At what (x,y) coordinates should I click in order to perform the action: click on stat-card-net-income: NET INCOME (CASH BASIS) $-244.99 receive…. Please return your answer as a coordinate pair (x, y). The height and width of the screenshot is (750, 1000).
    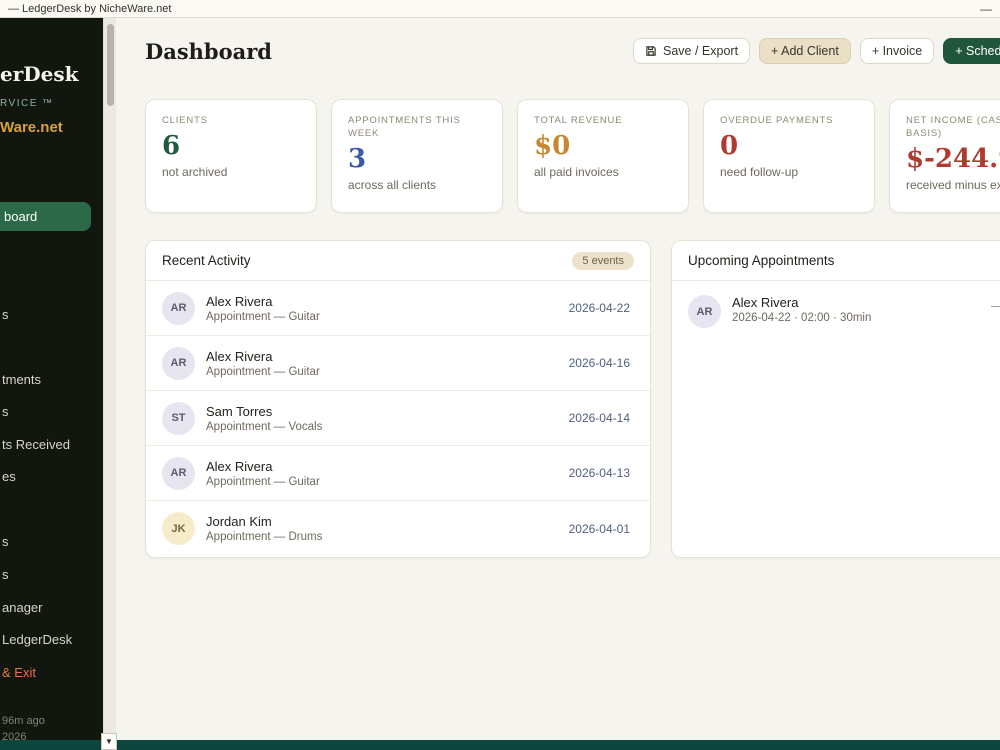
    Looking at the image, I should click on (944, 156).